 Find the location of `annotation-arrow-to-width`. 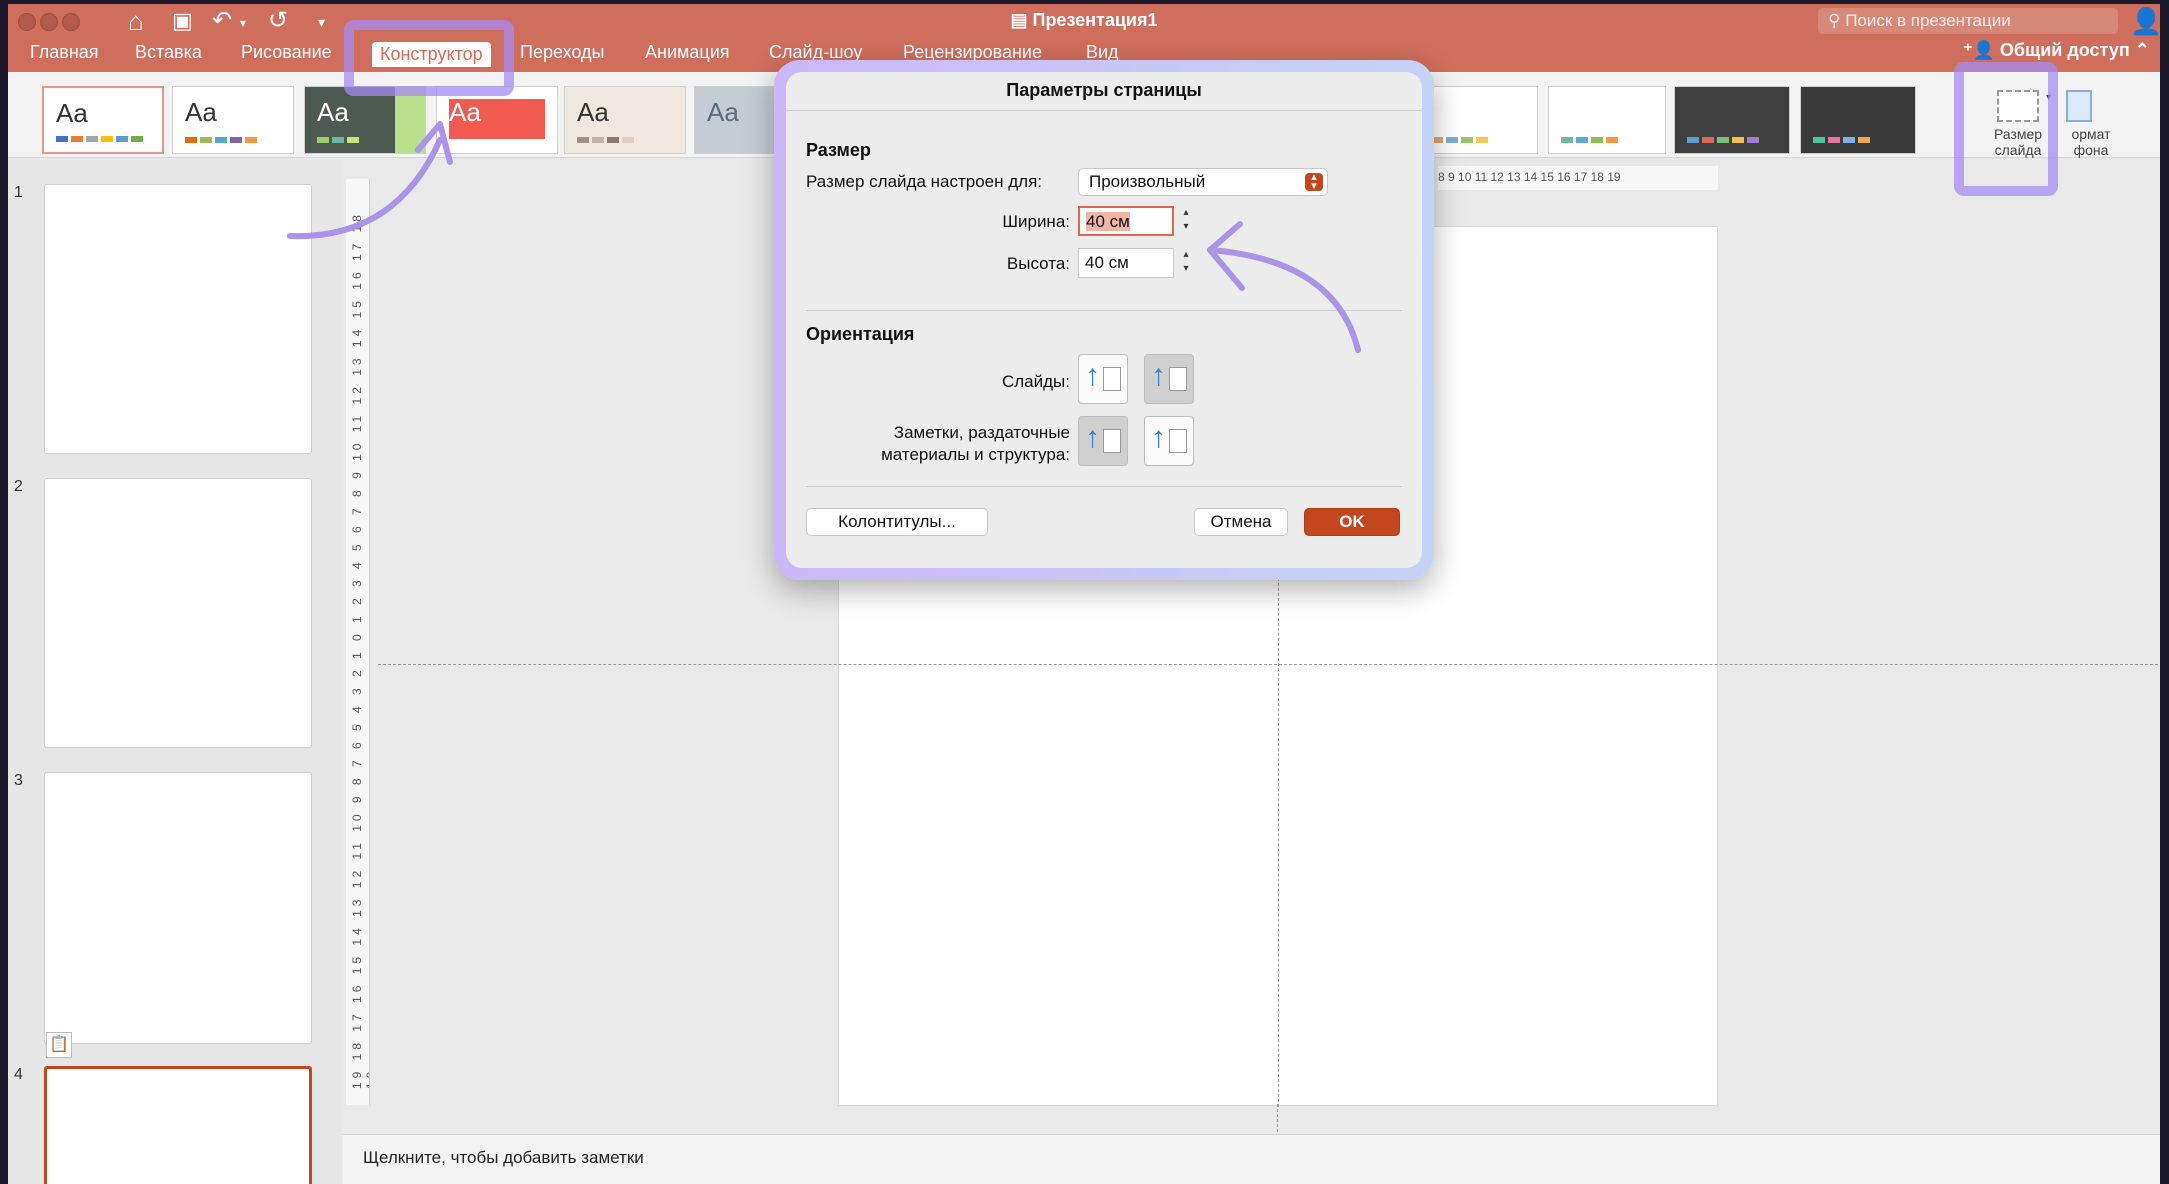

annotation-arrow-to-width is located at coordinates (1284, 287).